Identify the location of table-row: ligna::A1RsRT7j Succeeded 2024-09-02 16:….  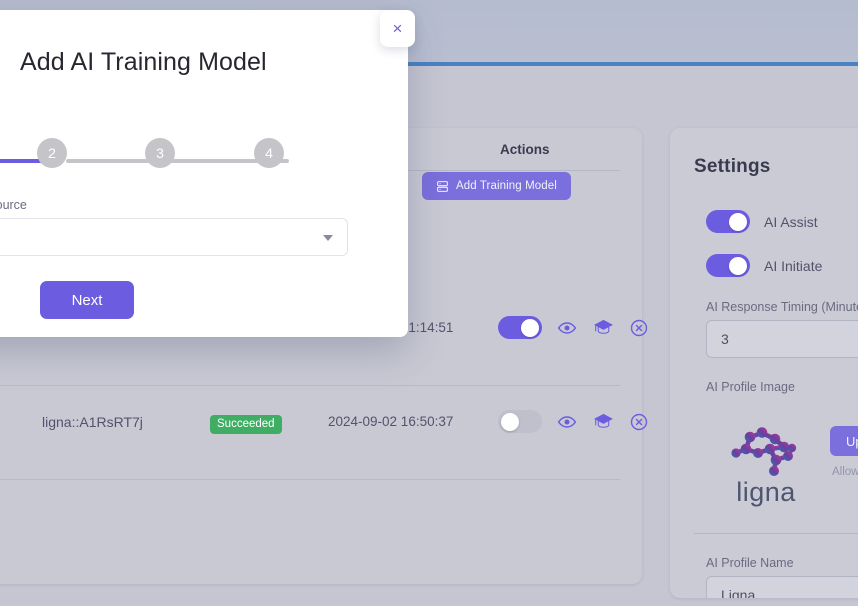
(351, 433).